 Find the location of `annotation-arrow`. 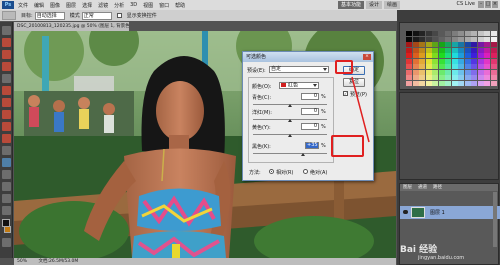

annotation-arrow is located at coordinates (360, 109).